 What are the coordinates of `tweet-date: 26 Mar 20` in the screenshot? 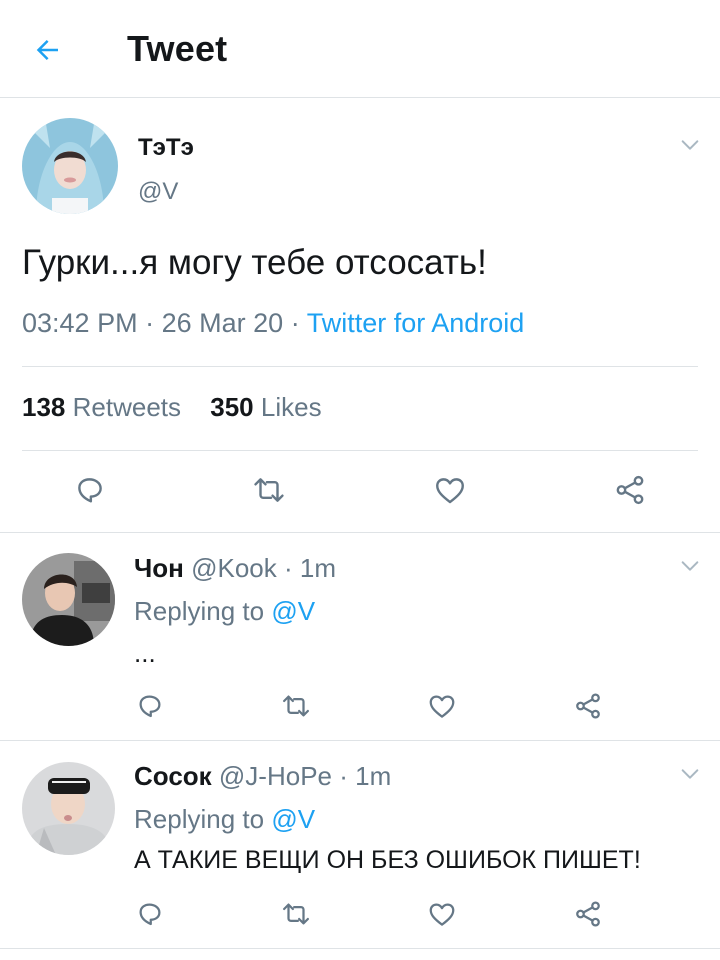 It's located at (222, 323).